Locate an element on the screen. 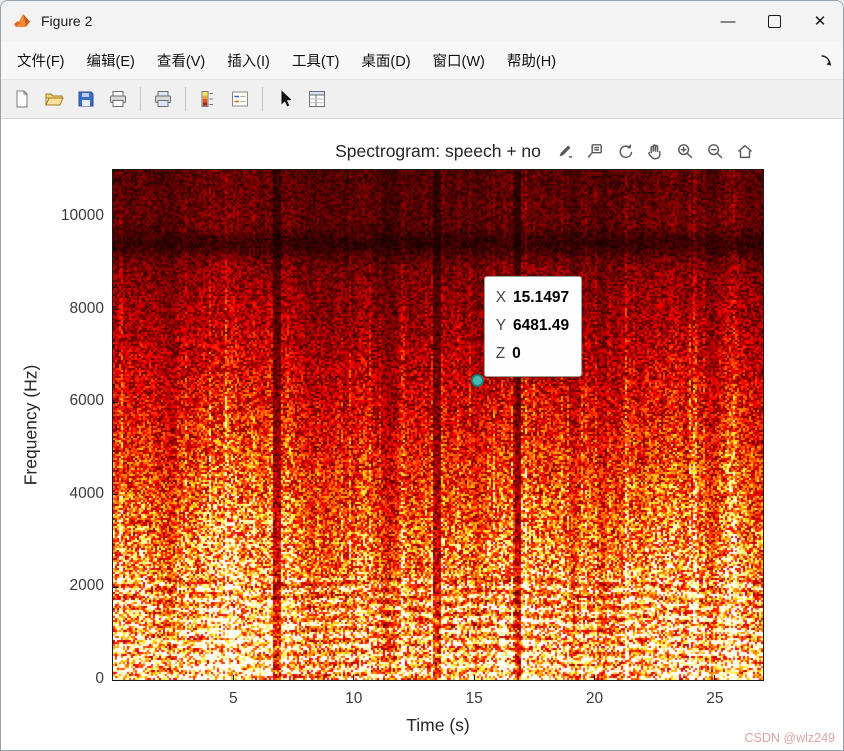 This screenshot has width=844, height=751. edit-plot-button is located at coordinates (285, 99).